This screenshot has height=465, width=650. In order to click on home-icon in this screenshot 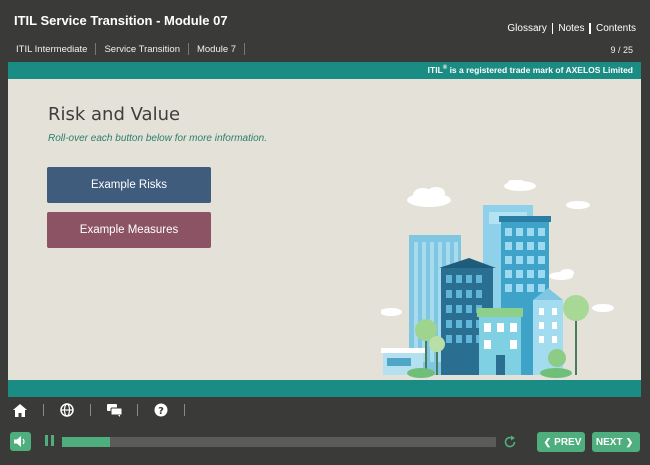, I will do `click(20, 410)`.